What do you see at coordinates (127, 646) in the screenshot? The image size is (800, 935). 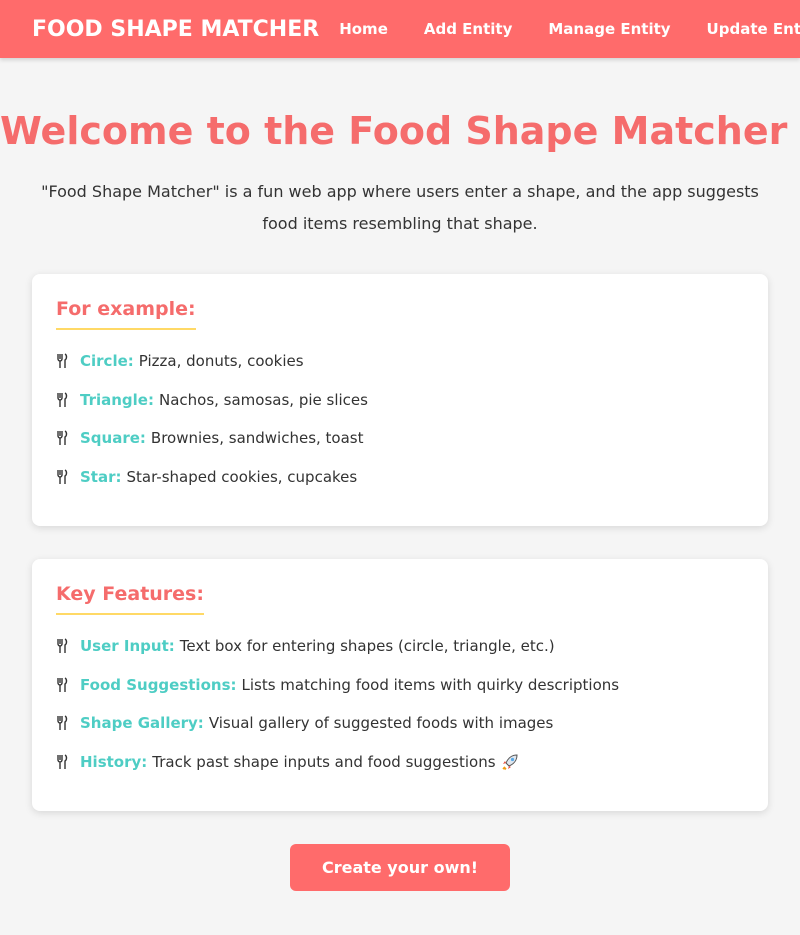 I see `item-label: User Input:` at bounding box center [127, 646].